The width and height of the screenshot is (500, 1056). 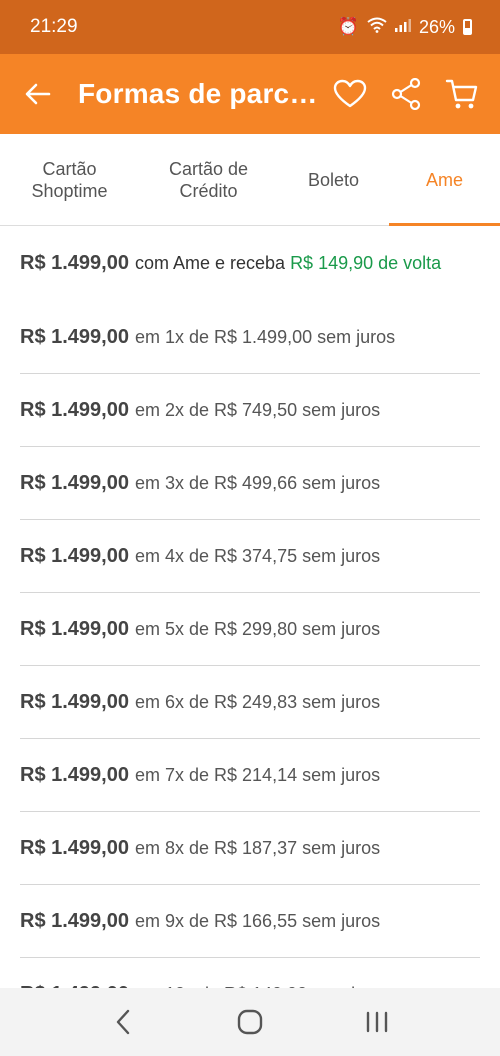 What do you see at coordinates (210, 263) in the screenshot?
I see `promo-text: com Ame e receba` at bounding box center [210, 263].